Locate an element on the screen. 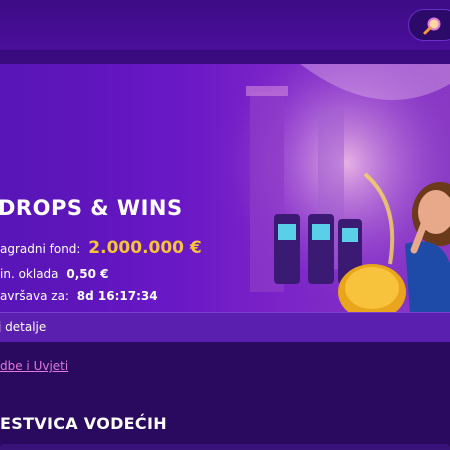 The image size is (450, 450). search-button is located at coordinates (429, 25).